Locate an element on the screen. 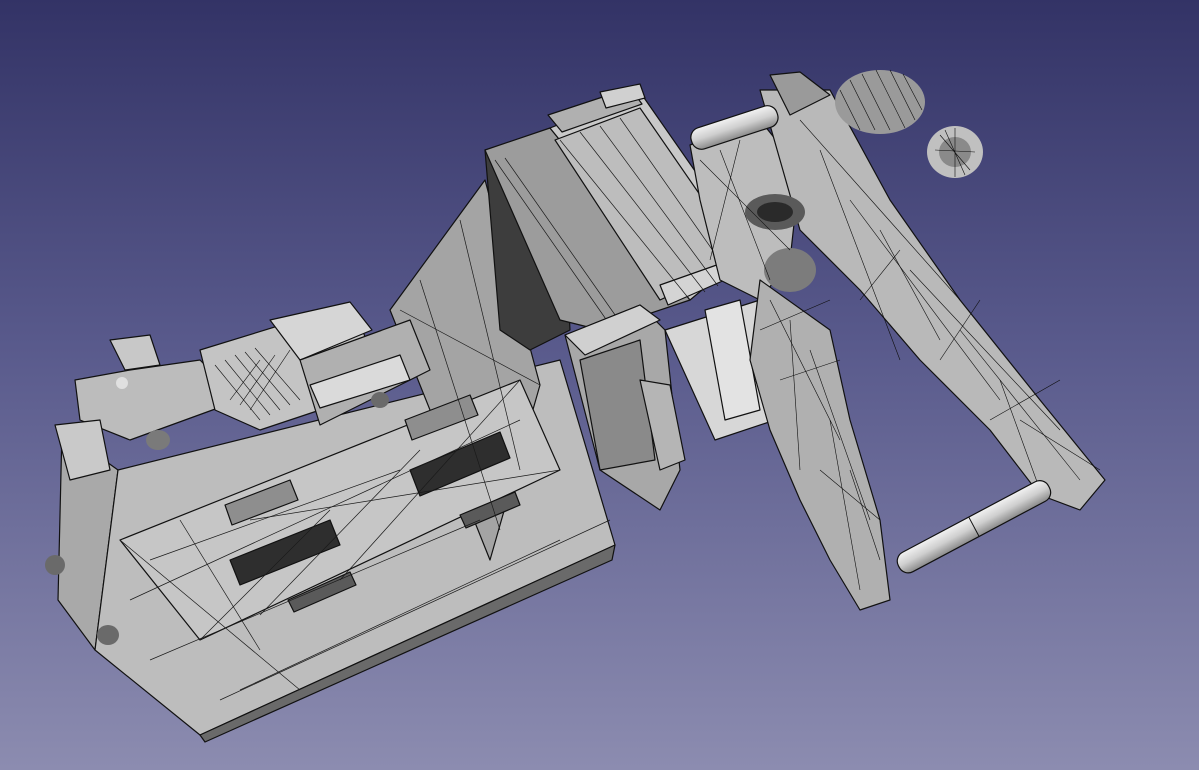  center-hinge is located at coordinates (670, 405).